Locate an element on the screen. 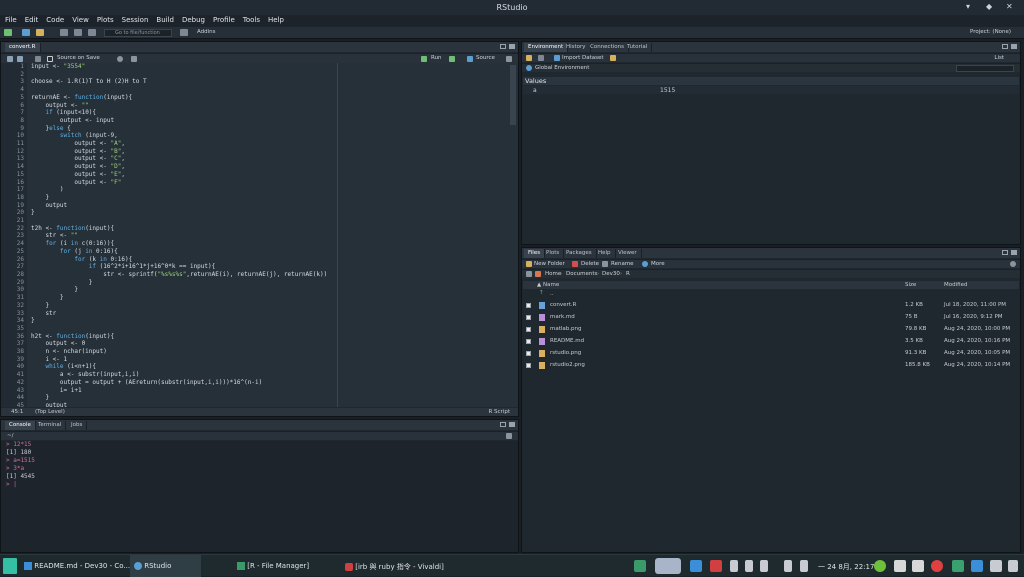  breadcrumb-dev30: Dev30 is located at coordinates (611, 274).